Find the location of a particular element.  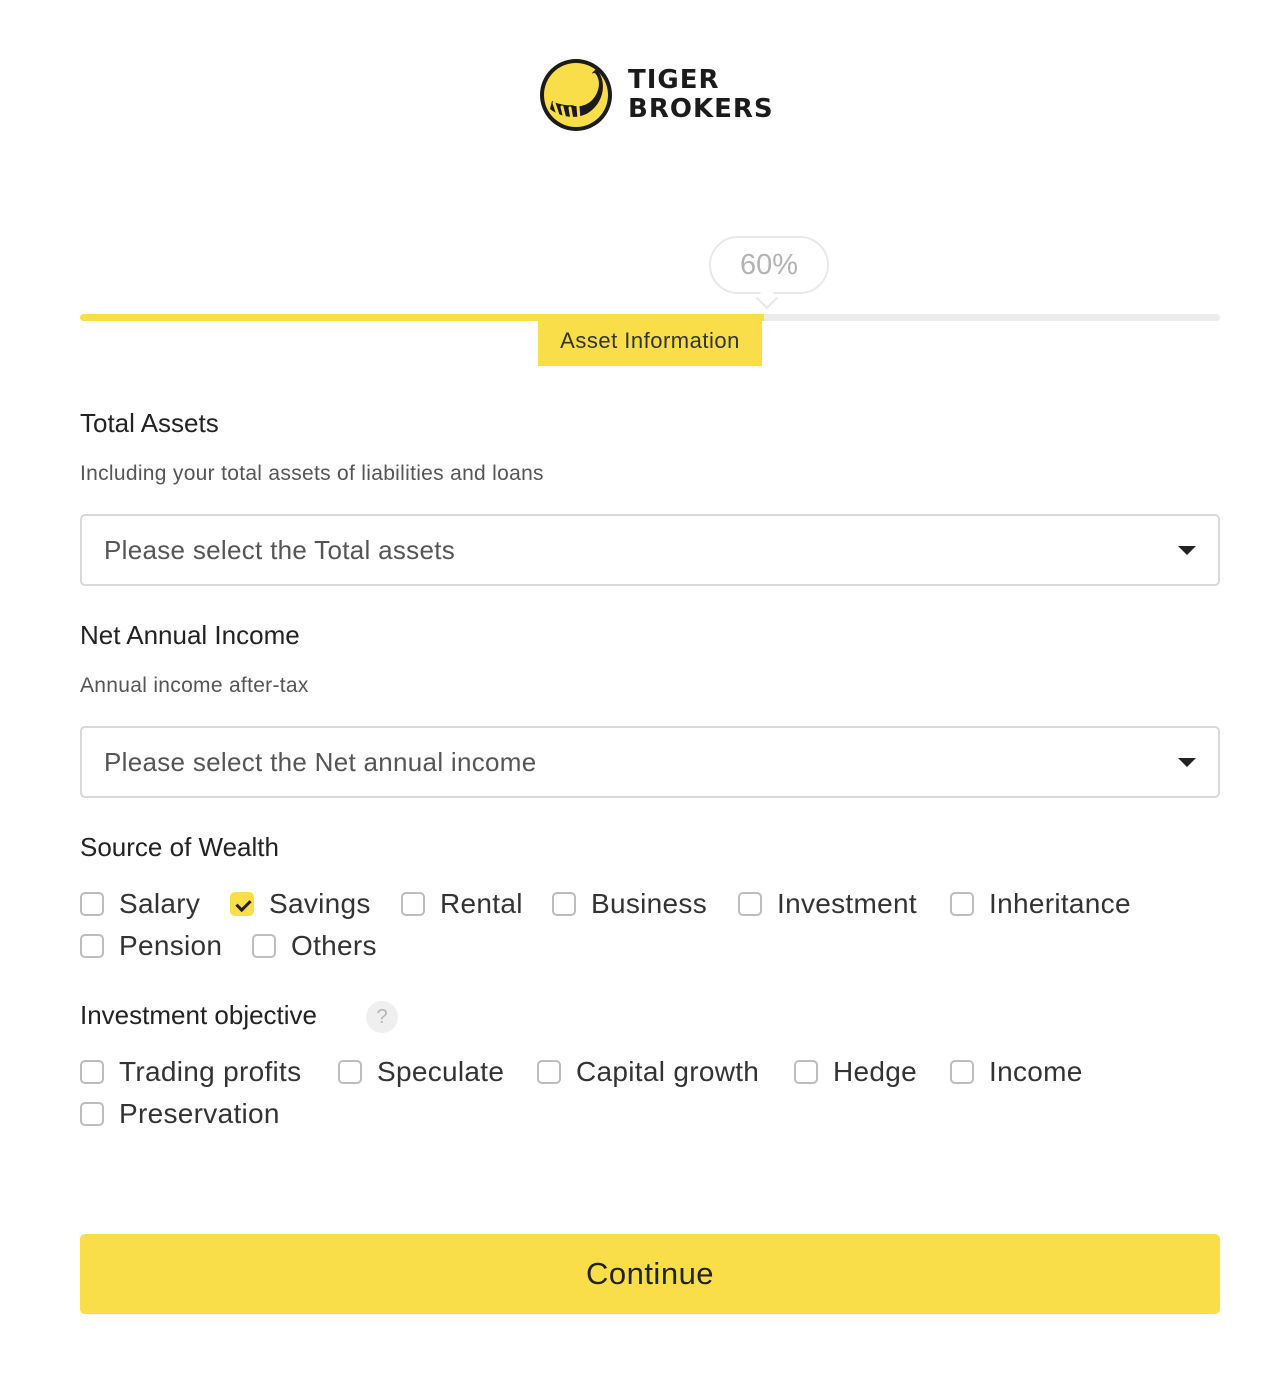

help-icon: ? is located at coordinates (382, 1017).